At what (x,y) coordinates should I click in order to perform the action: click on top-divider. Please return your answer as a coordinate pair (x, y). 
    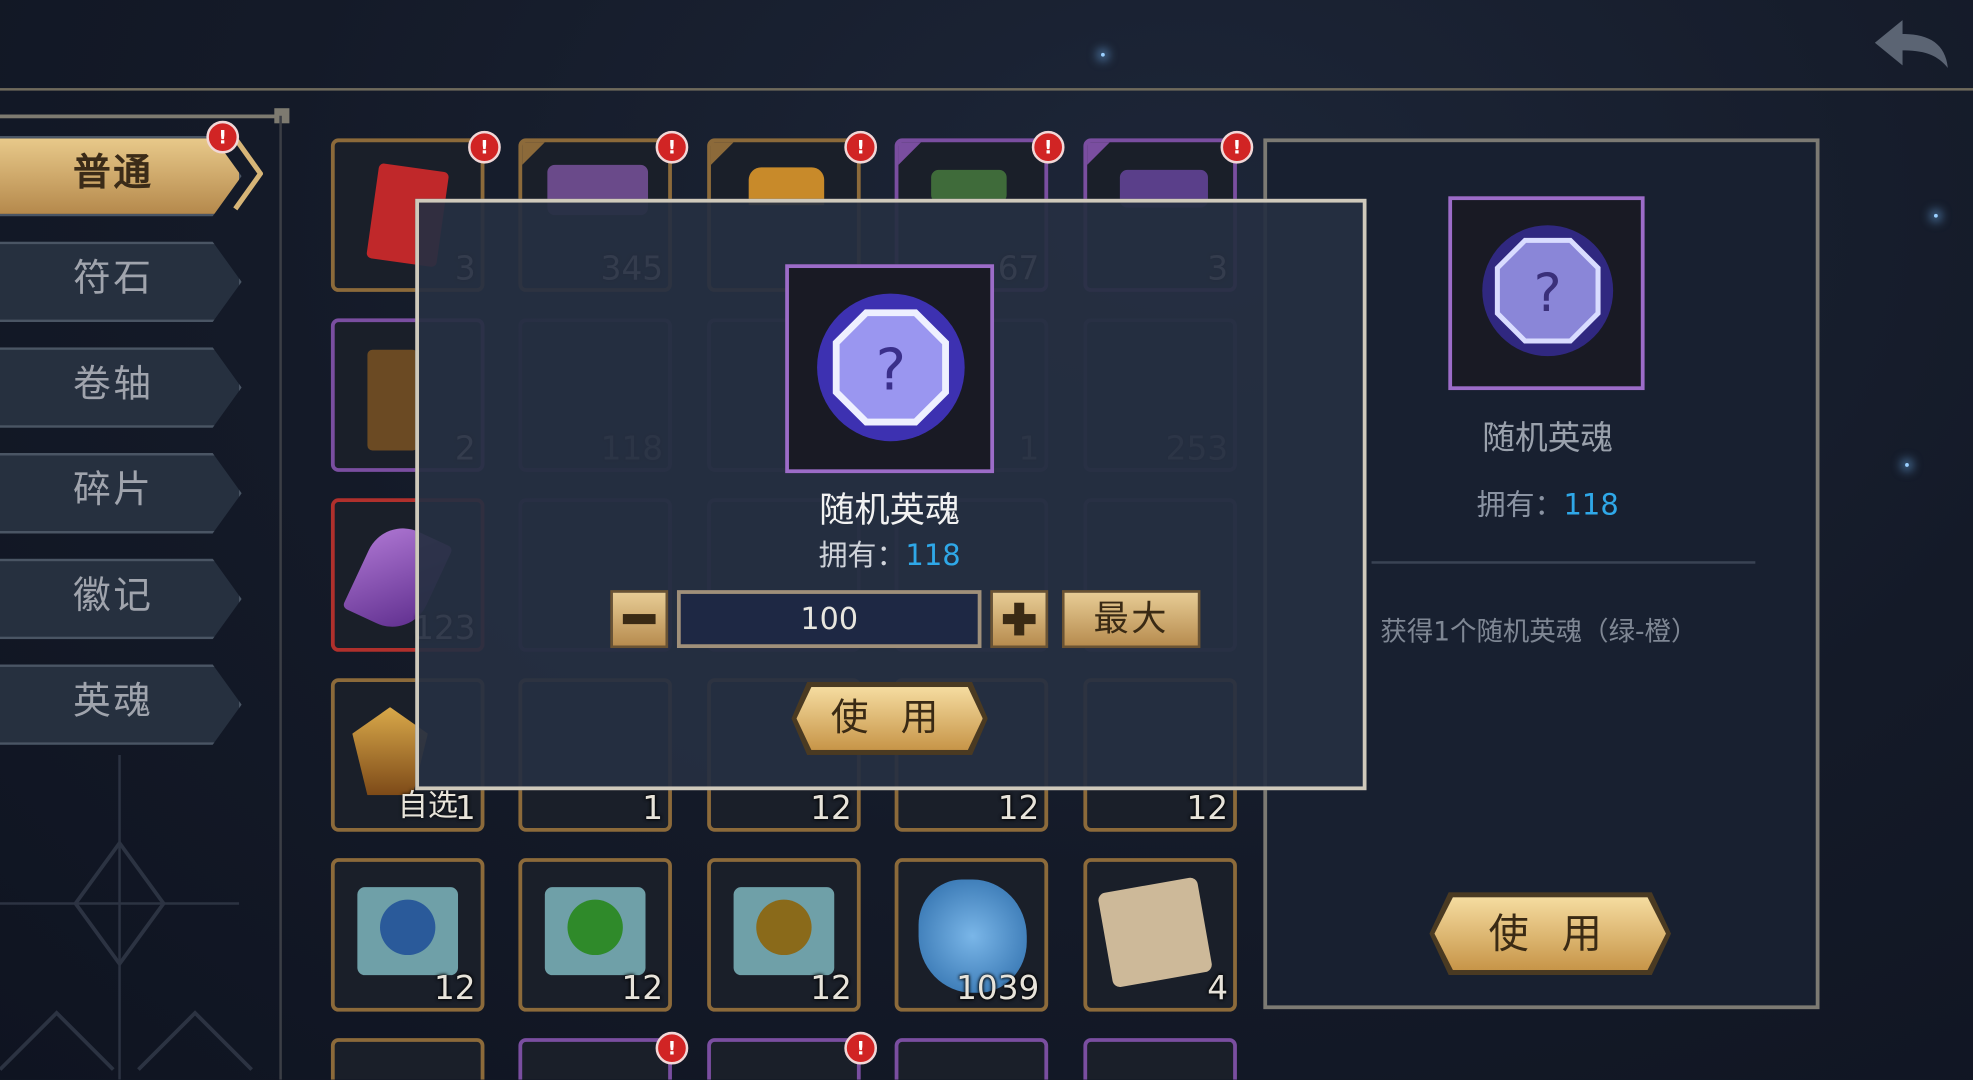
    Looking at the image, I should click on (986, 89).